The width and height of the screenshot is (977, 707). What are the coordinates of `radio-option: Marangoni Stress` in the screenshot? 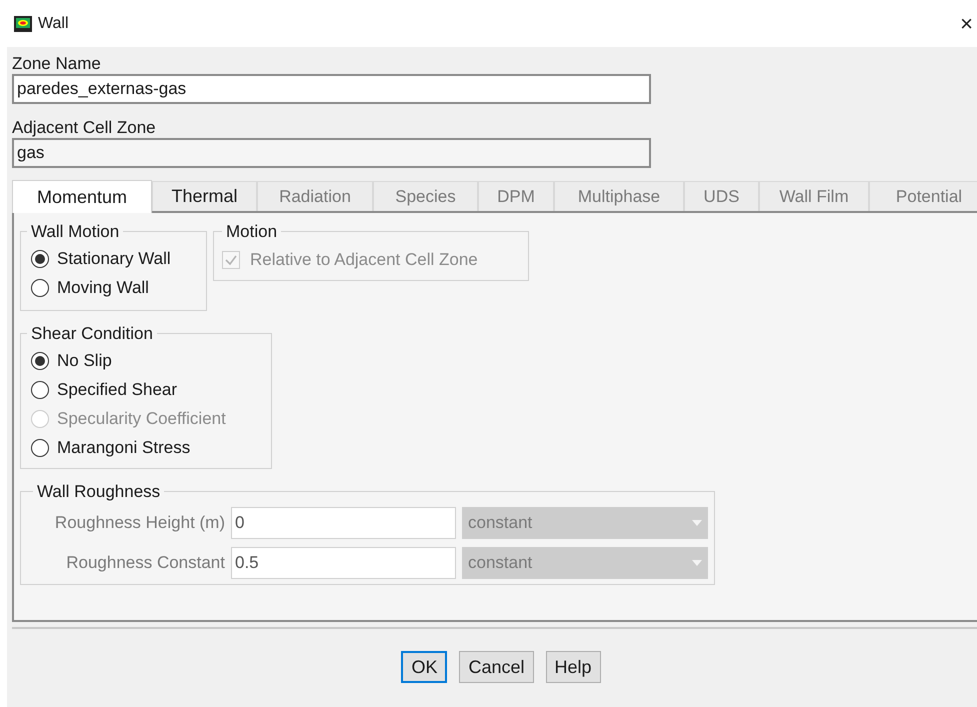 It's located at (146, 448).